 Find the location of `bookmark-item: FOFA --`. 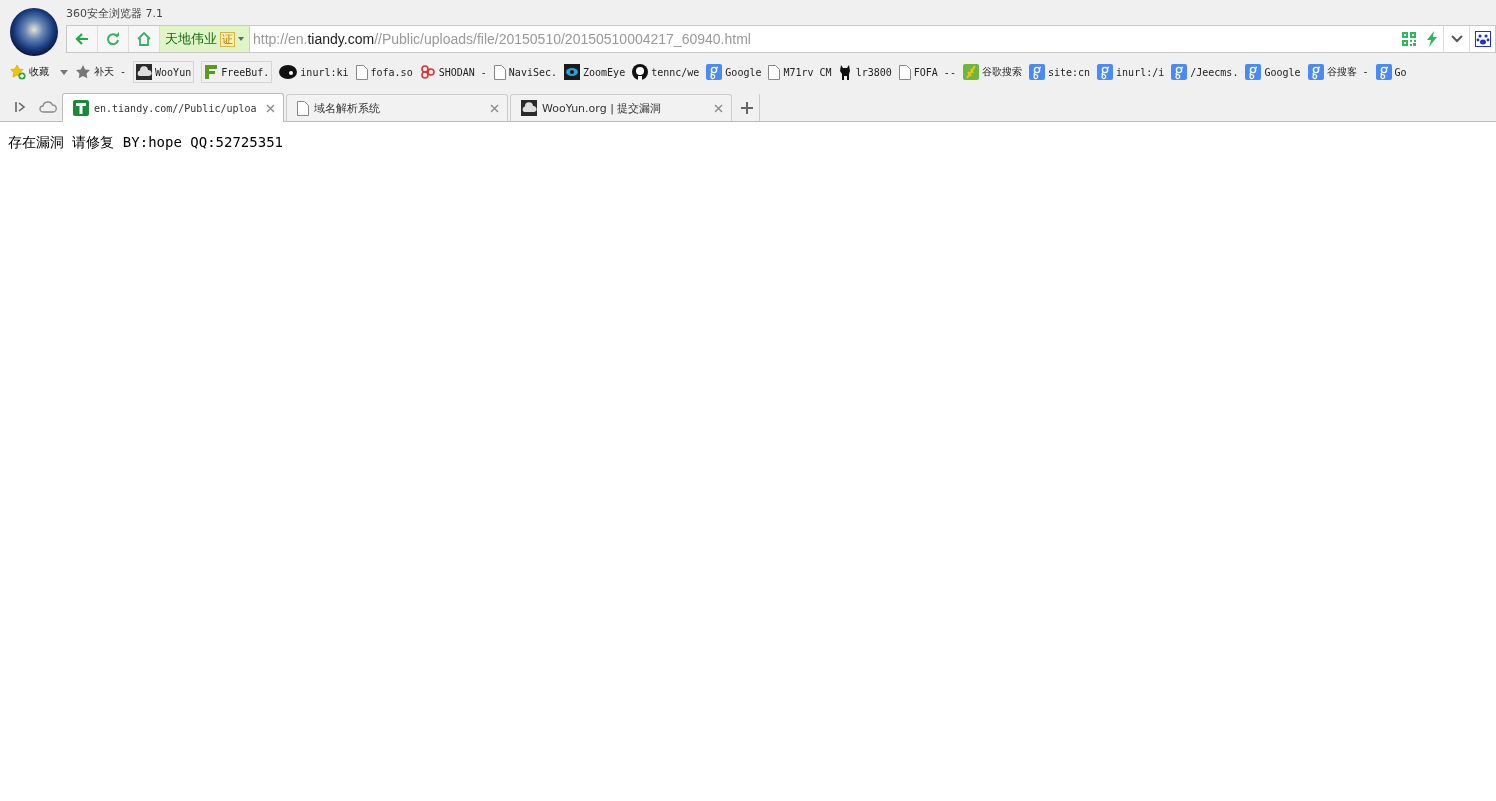

bookmark-item: FOFA -- is located at coordinates (927, 72).